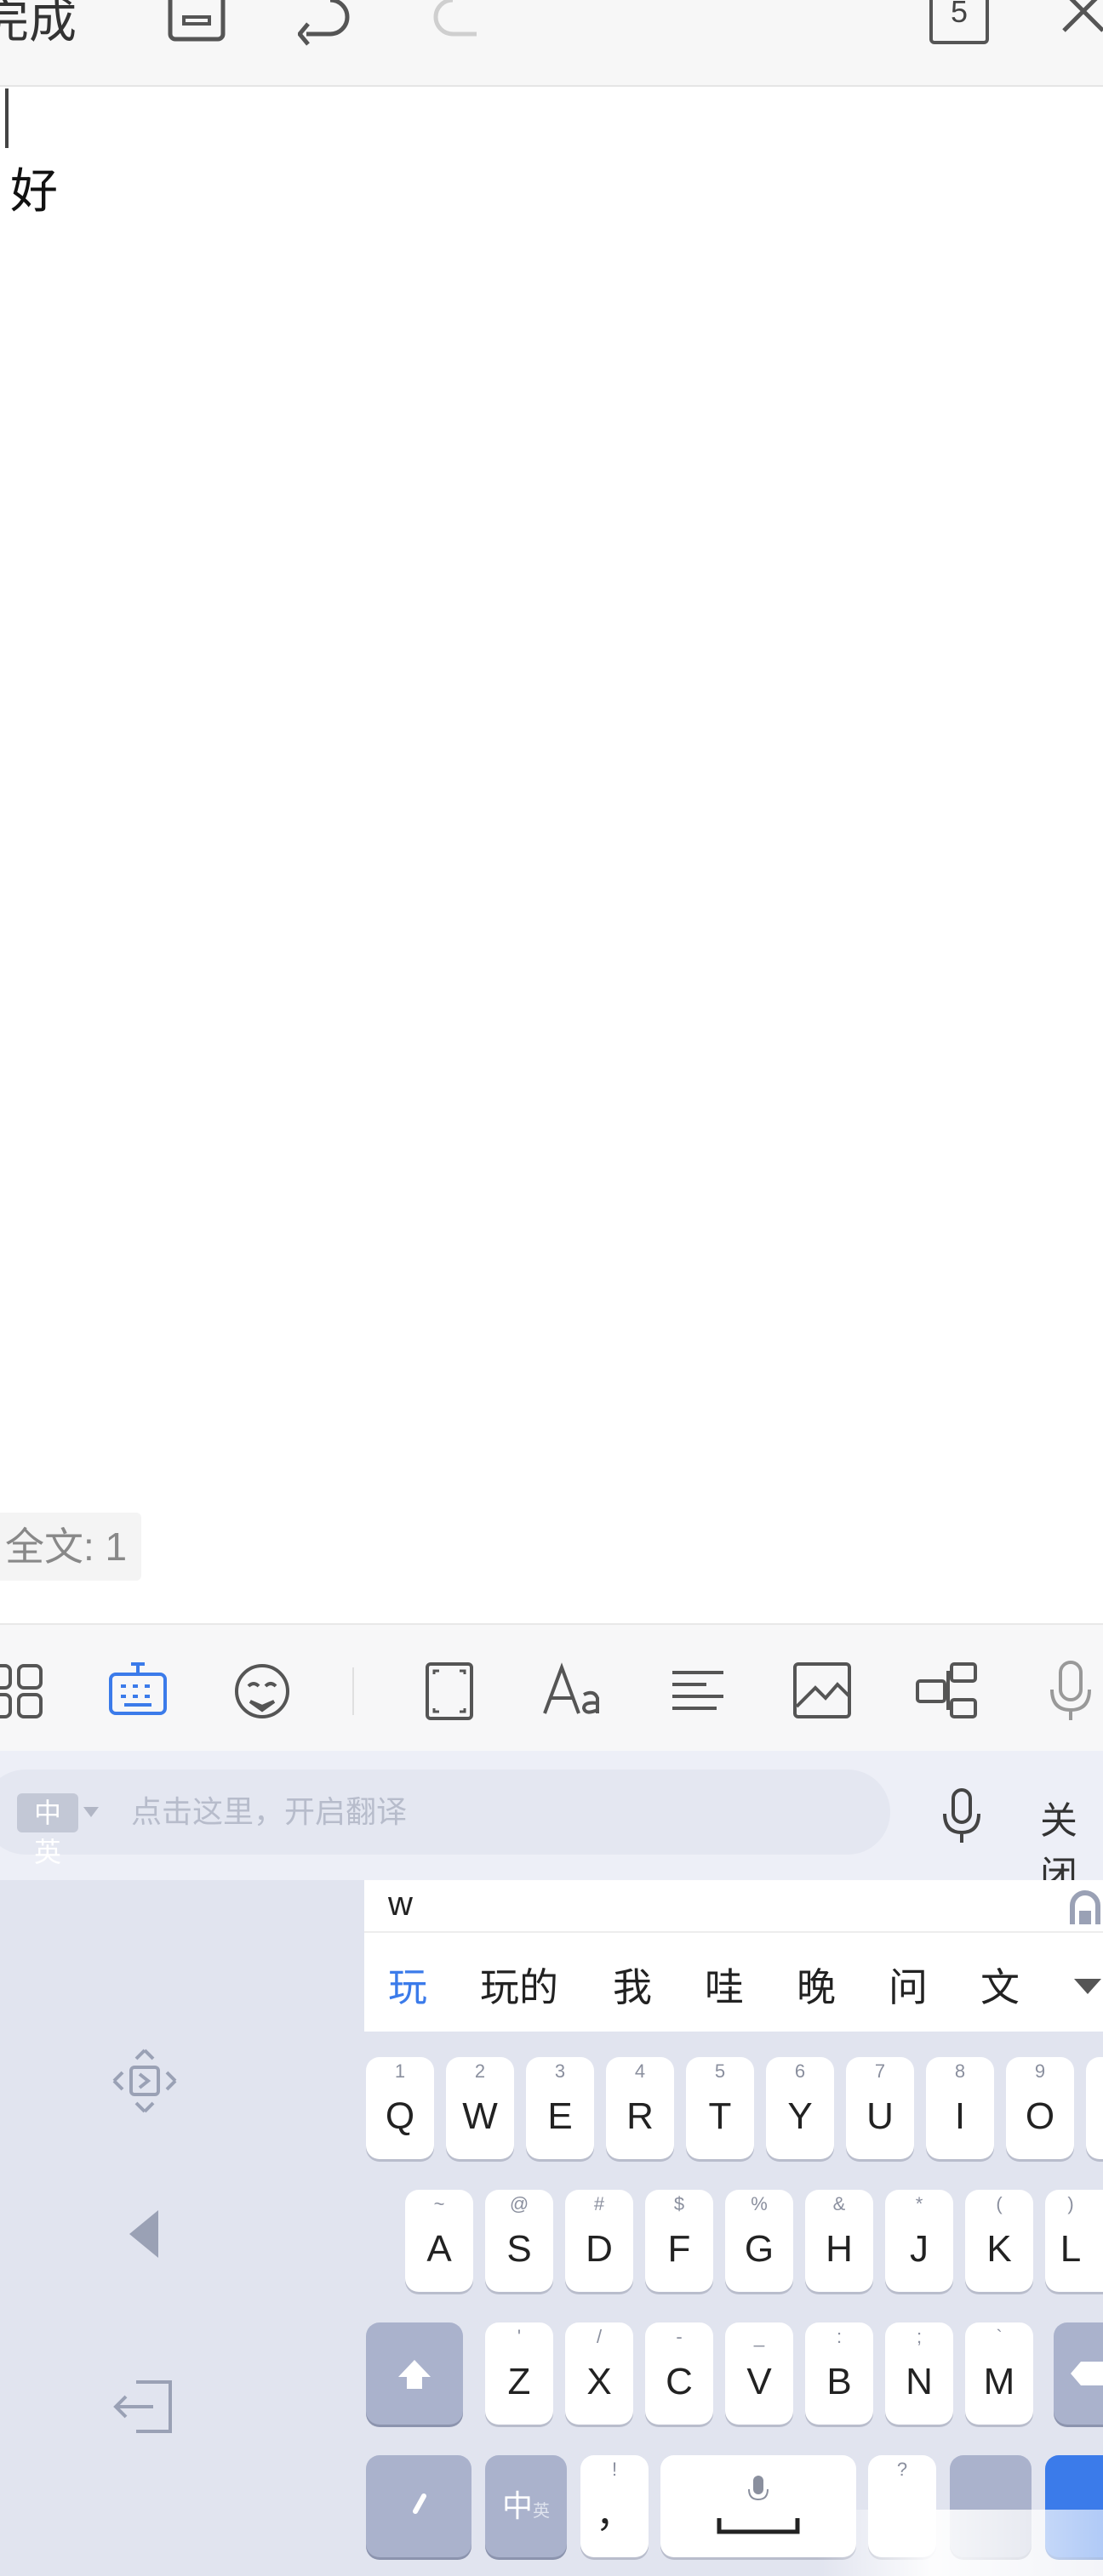  I want to click on candidate-3: 我, so click(632, 1985).